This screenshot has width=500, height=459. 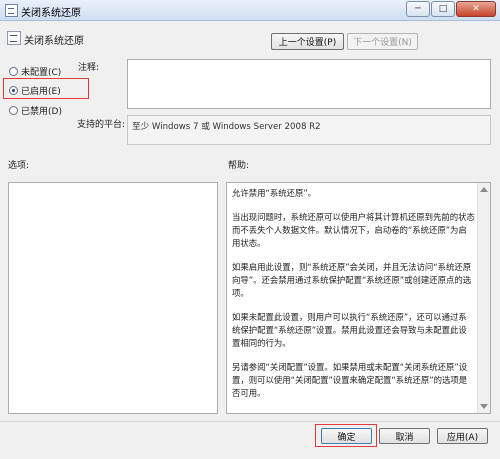 I want to click on comment-field, so click(x=309, y=84).